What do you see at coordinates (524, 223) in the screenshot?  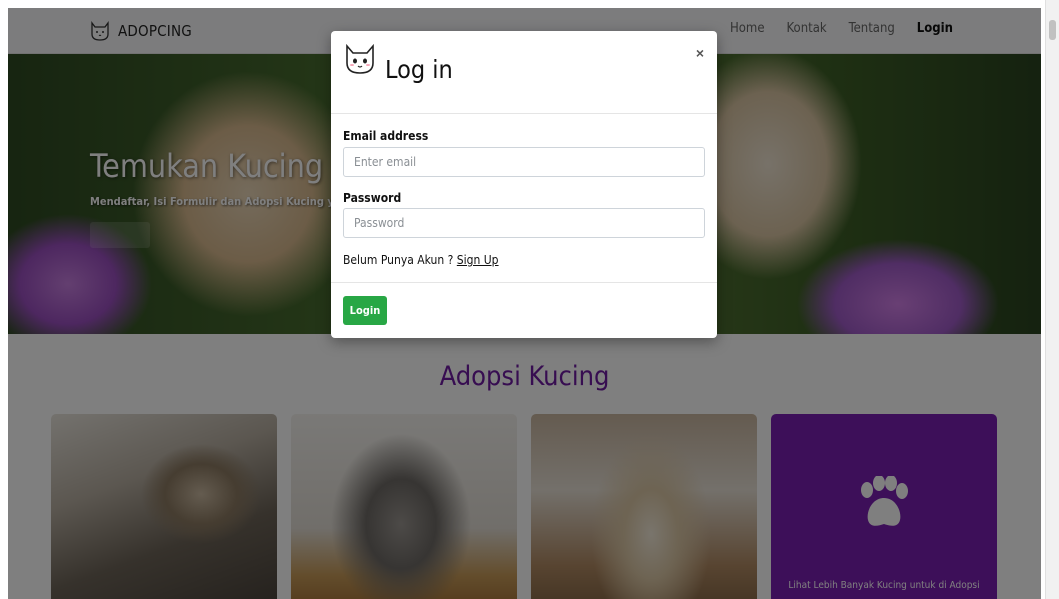 I see `password-field` at bounding box center [524, 223].